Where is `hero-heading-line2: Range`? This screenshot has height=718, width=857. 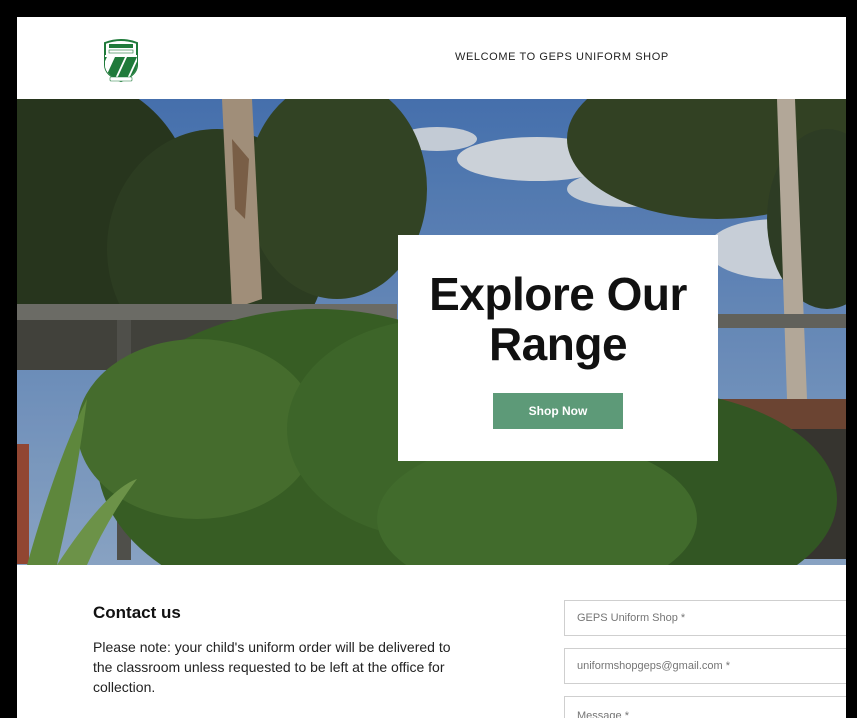 hero-heading-line2: Range is located at coordinates (558, 344).